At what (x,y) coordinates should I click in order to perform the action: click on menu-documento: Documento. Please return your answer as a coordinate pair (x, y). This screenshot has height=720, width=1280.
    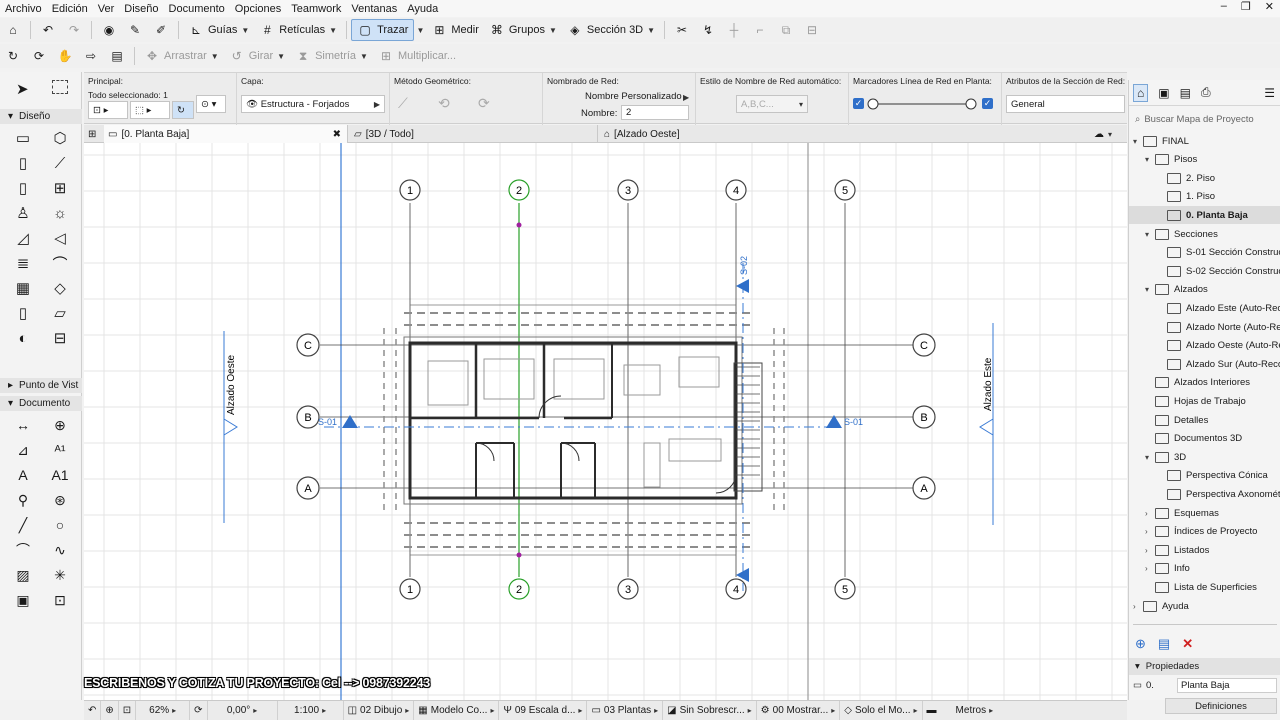
    Looking at the image, I should click on (197, 9).